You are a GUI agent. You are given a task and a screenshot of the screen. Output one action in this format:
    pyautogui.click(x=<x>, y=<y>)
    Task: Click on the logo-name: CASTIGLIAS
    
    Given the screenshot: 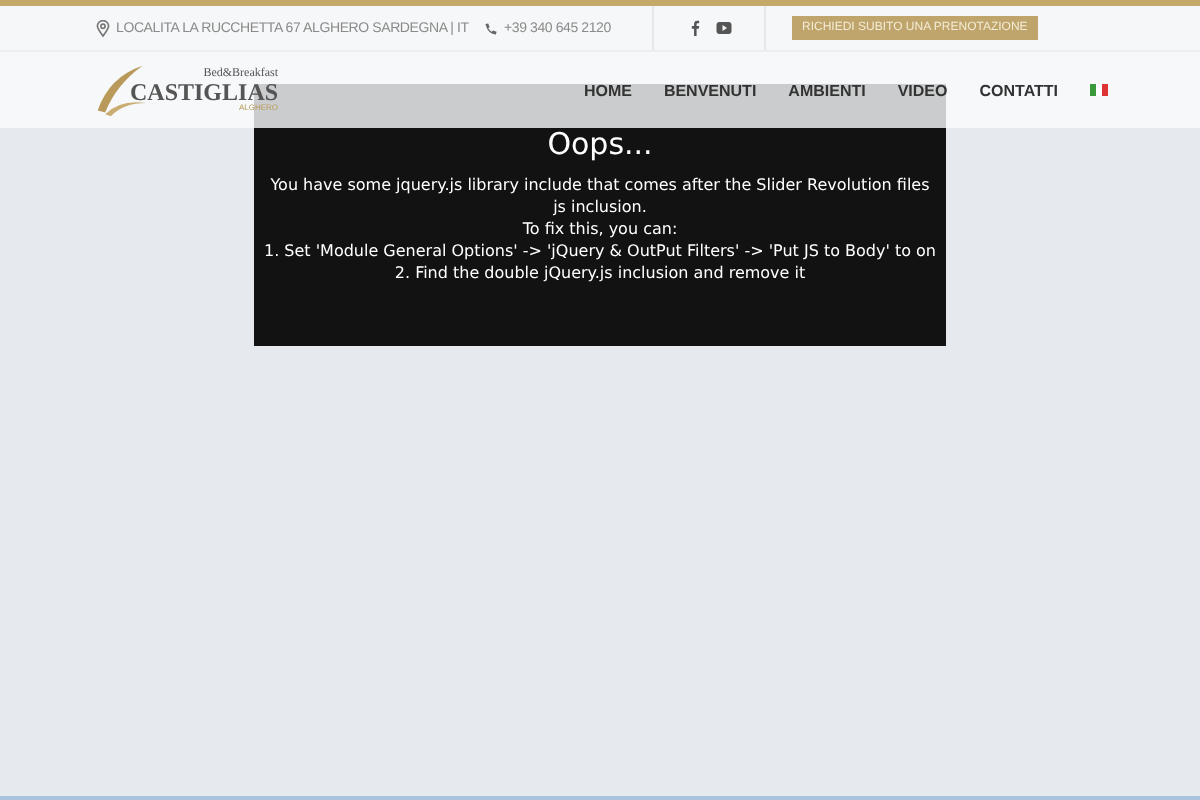 What is the action you would take?
    pyautogui.click(x=204, y=92)
    